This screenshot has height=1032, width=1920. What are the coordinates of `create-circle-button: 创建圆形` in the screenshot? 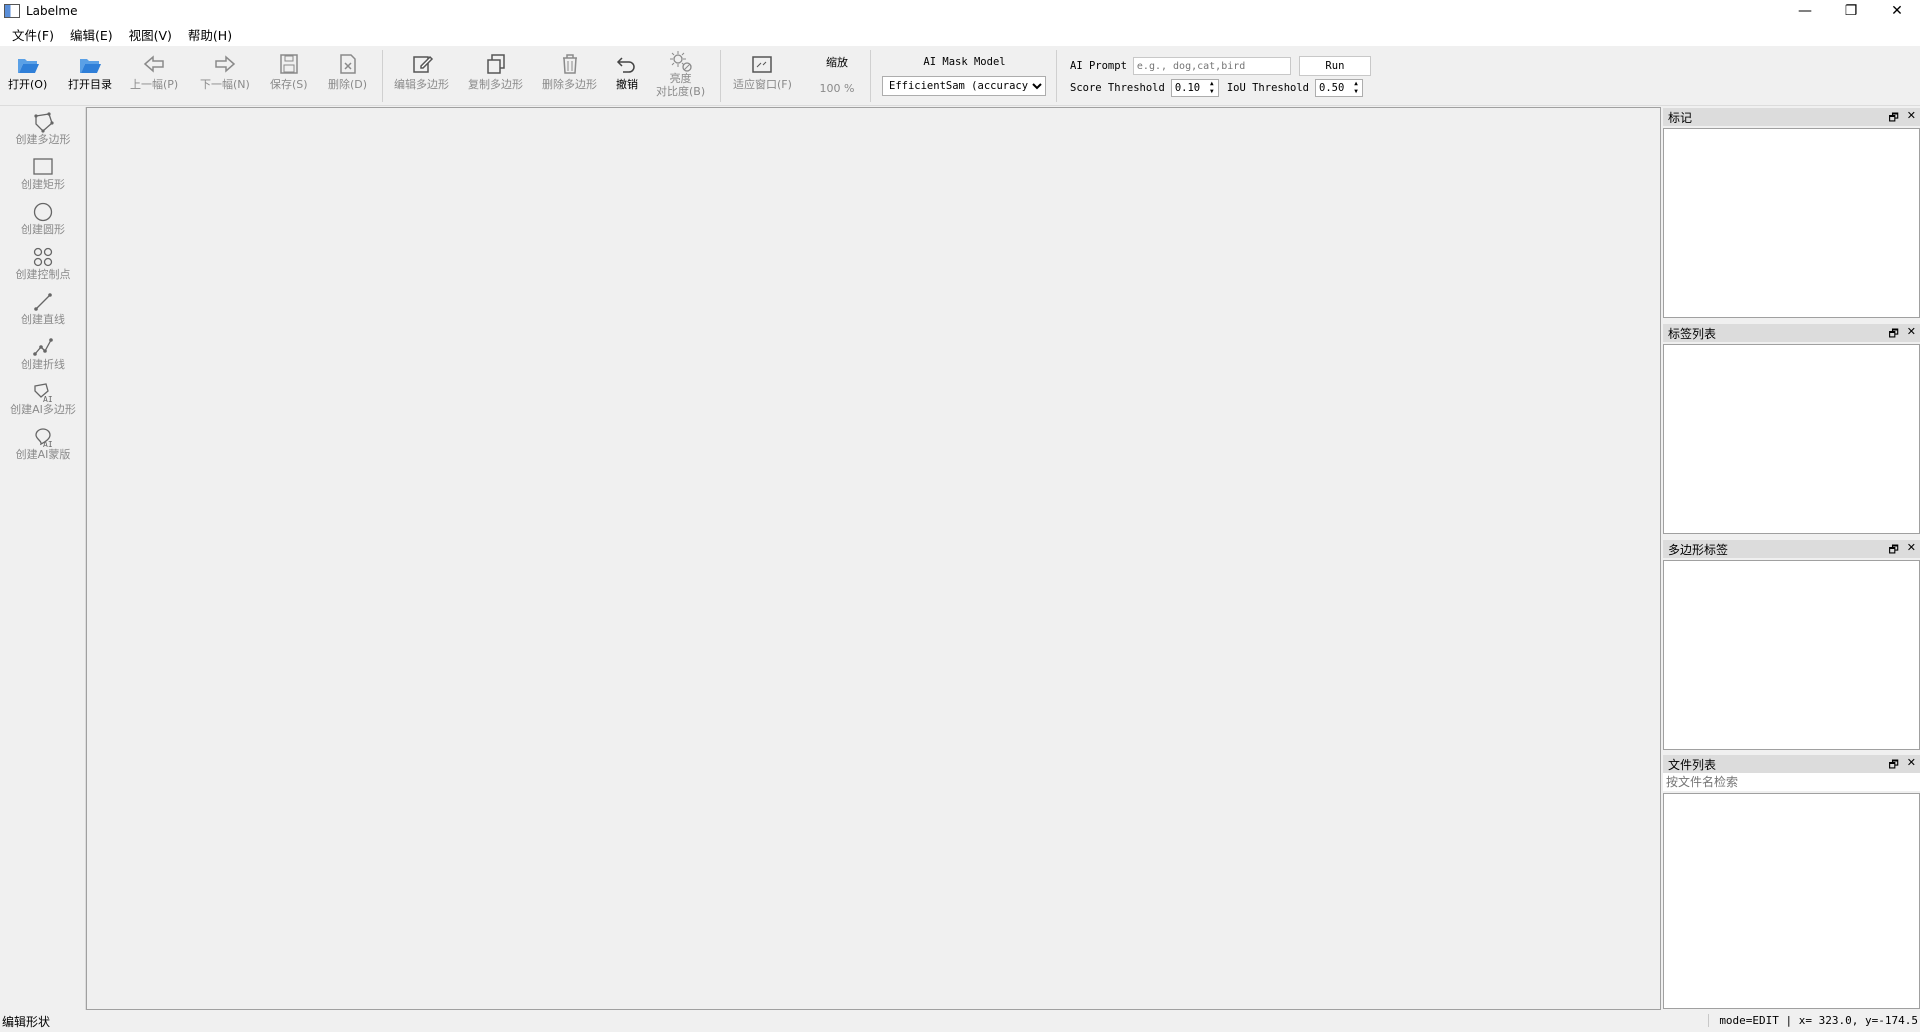 It's located at (43, 218).